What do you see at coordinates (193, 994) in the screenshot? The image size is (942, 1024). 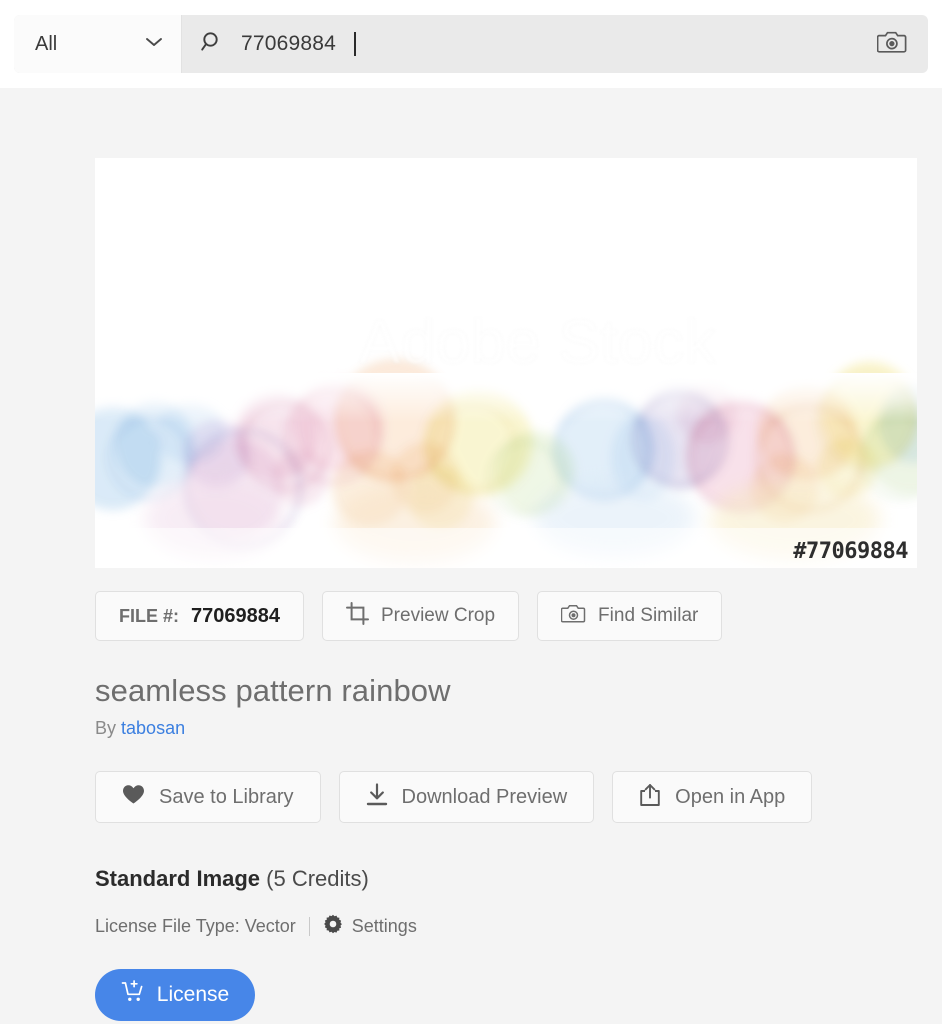 I see `license-button-label: License` at bounding box center [193, 994].